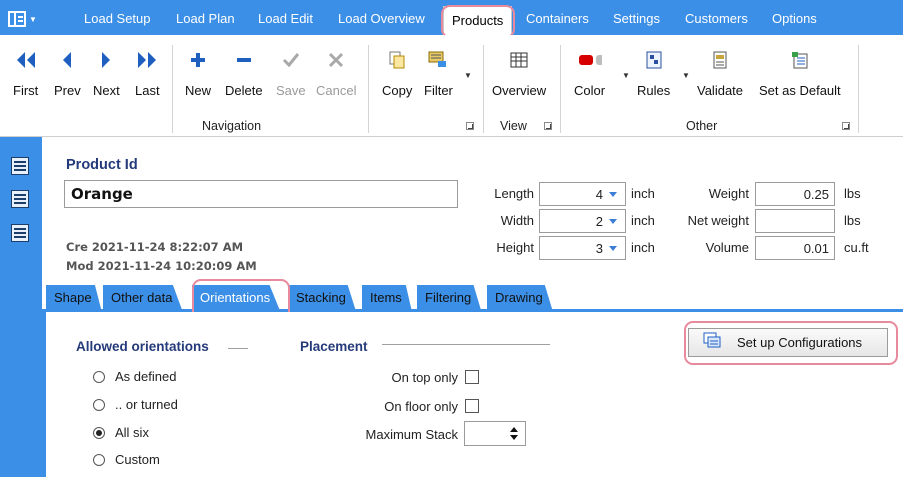 This screenshot has height=477, width=903. What do you see at coordinates (261, 194) in the screenshot?
I see `product-id-input: Orange` at bounding box center [261, 194].